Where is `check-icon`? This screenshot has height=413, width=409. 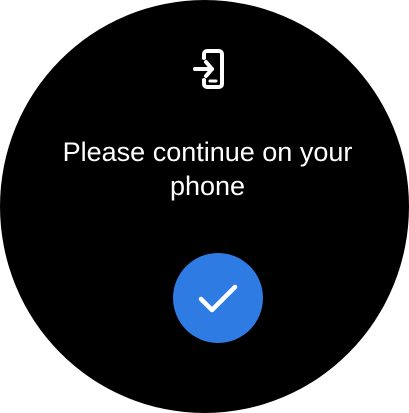
check-icon is located at coordinates (218, 298).